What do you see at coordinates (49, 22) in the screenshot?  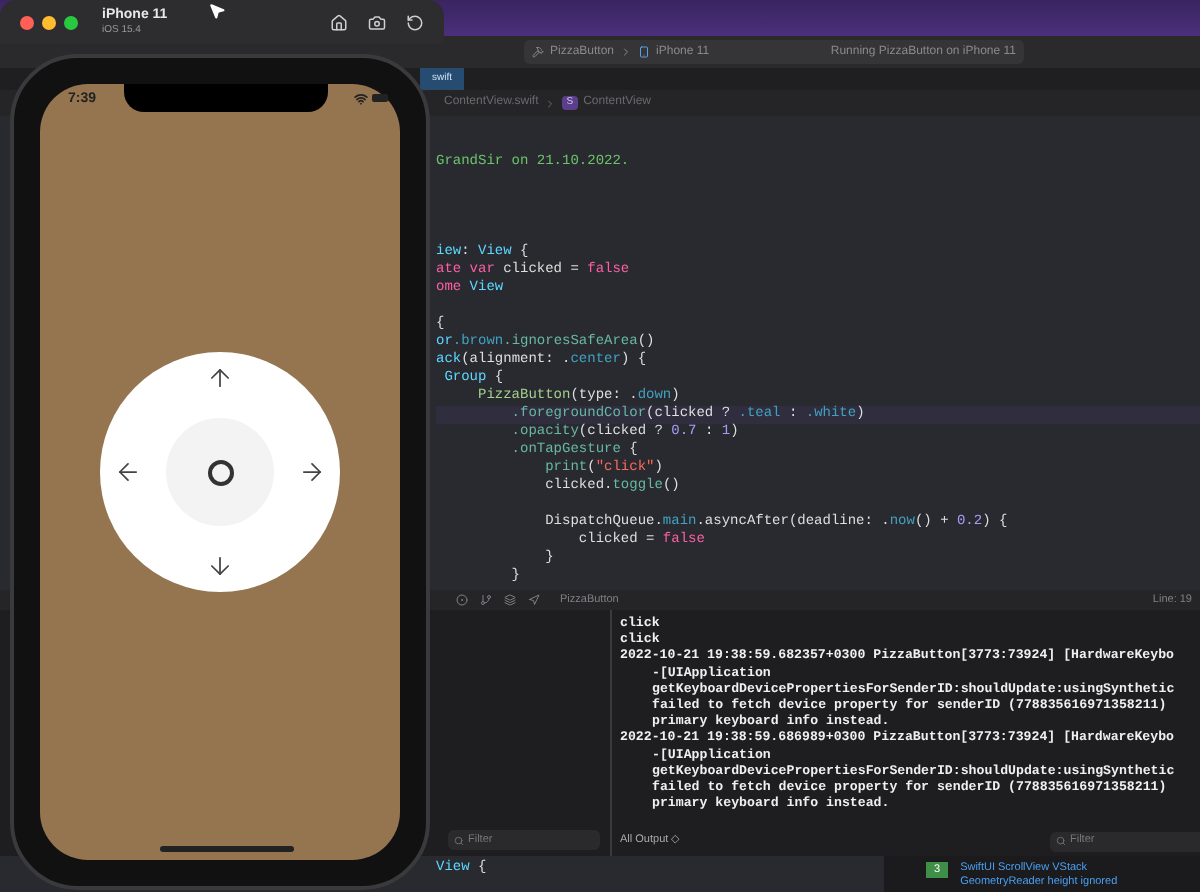 I see `minimize-button` at bounding box center [49, 22].